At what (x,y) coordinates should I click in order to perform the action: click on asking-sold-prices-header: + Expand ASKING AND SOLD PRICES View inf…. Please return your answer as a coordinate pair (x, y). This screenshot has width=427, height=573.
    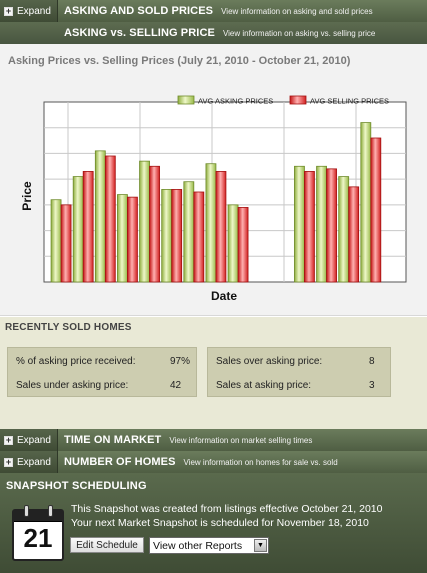
    Looking at the image, I should click on (213, 11).